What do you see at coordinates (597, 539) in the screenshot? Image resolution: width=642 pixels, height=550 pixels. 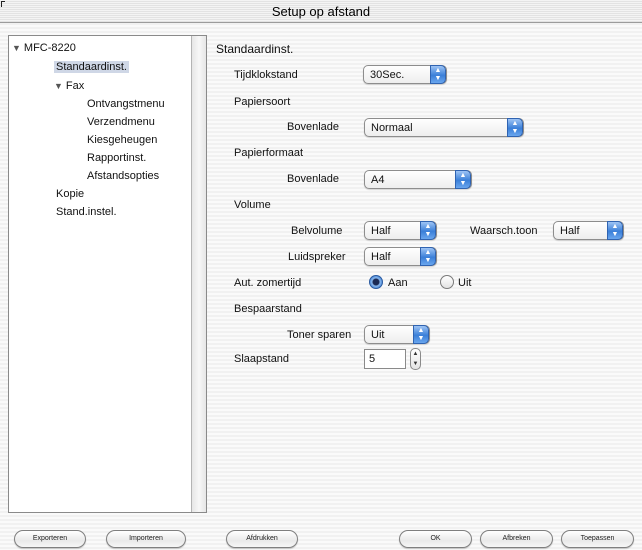 I see `toepassen-button: Toepassen` at bounding box center [597, 539].